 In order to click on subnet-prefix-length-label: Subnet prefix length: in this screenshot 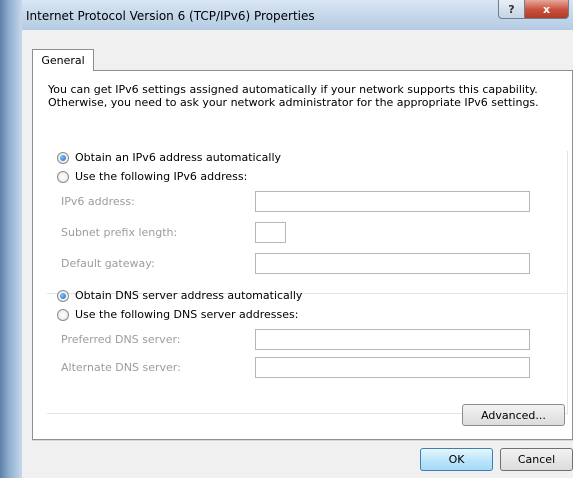, I will do `click(119, 232)`.